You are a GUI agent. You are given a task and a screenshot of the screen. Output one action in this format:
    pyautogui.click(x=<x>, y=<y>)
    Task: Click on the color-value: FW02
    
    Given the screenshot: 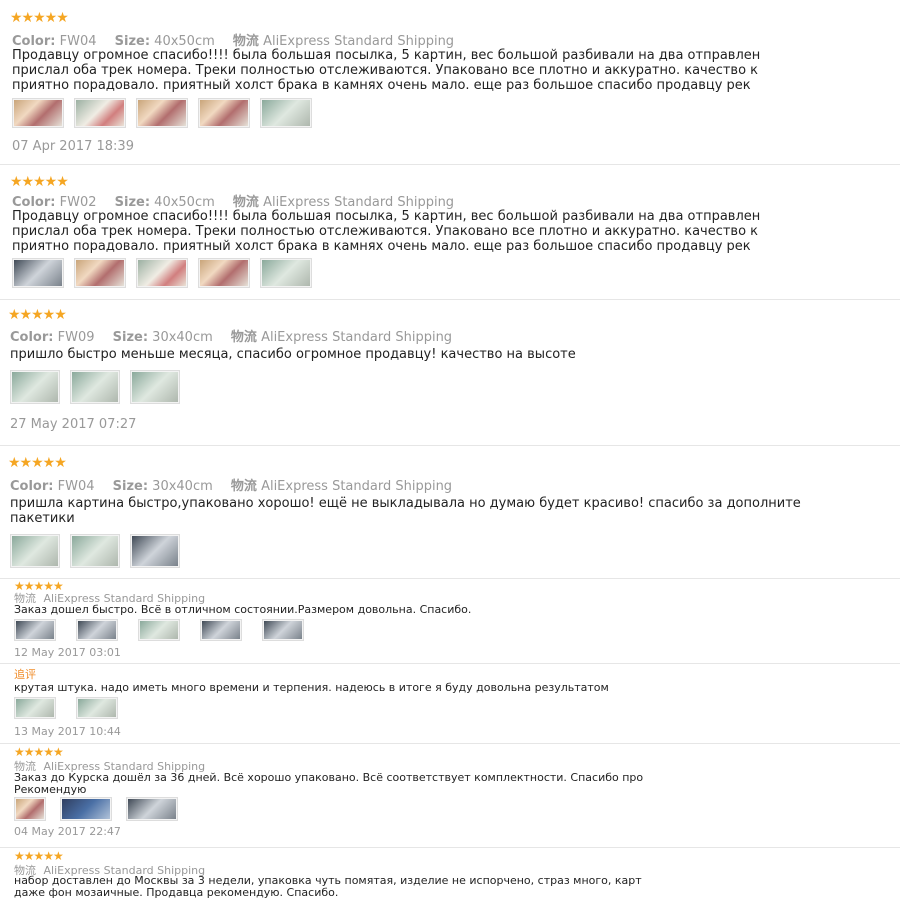 What is the action you would take?
    pyautogui.click(x=78, y=202)
    